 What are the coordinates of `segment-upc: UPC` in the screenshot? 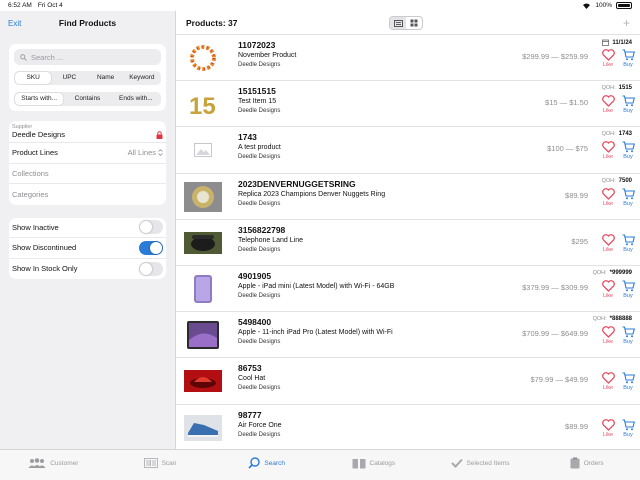 It's located at (69, 78).